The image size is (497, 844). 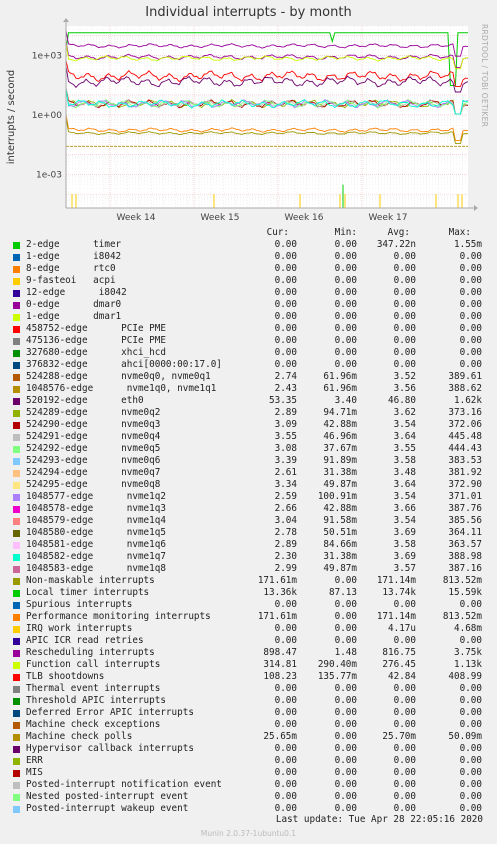 I want to click on legend-label: 524289-edge nvme0q2, so click(x=93, y=412).